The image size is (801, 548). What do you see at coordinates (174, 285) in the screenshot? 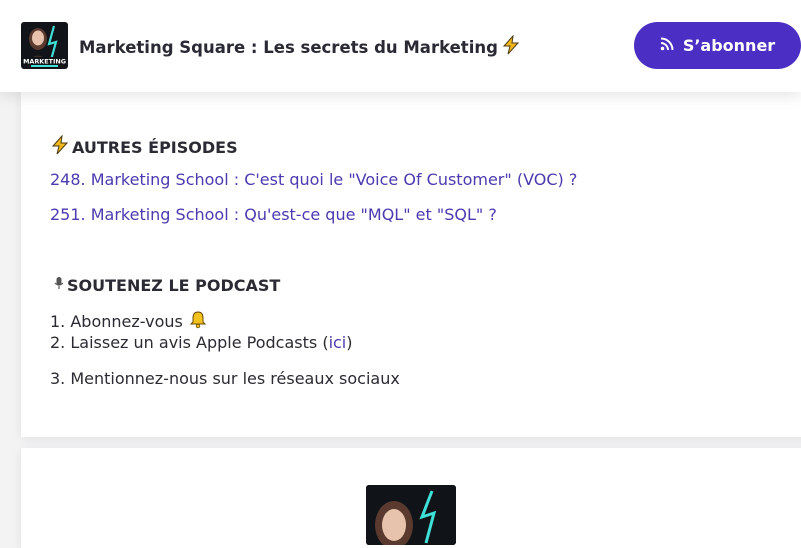
I see `support-heading-text: SOUTENEZ LE PODCAST` at bounding box center [174, 285].